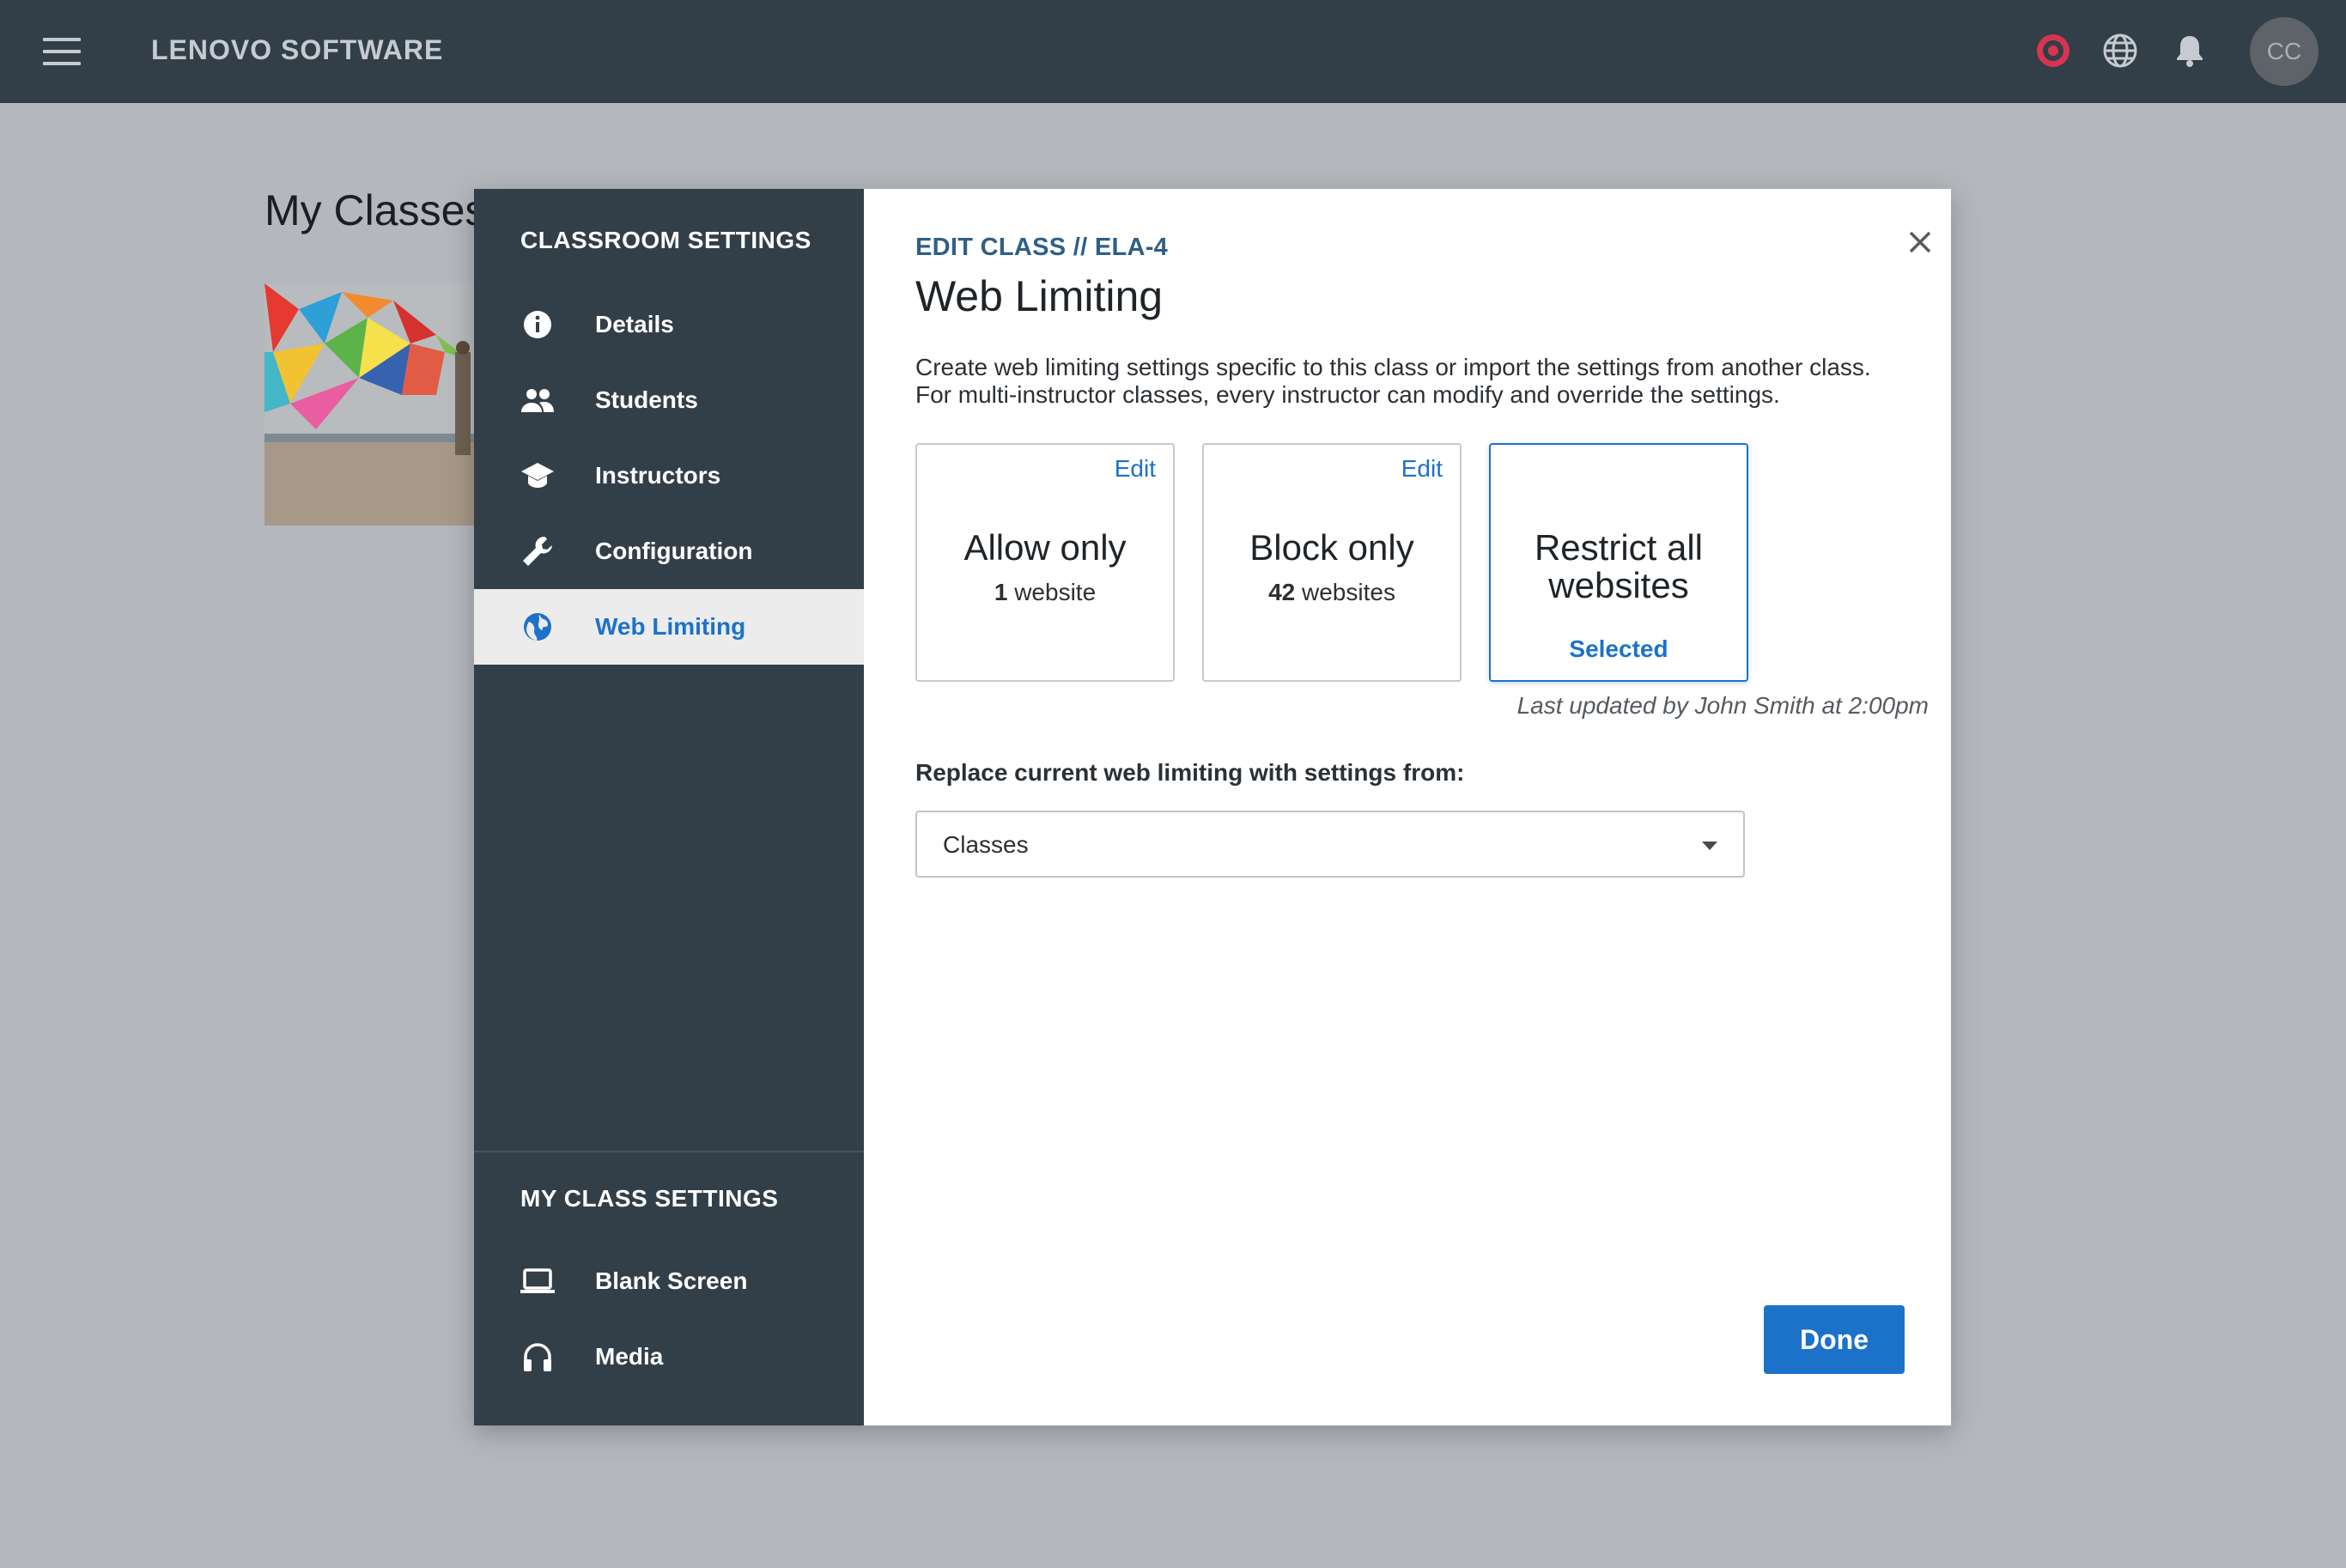  What do you see at coordinates (1173, 51) in the screenshot?
I see `top-app-bar: LENOVO SOFTWARE CC` at bounding box center [1173, 51].